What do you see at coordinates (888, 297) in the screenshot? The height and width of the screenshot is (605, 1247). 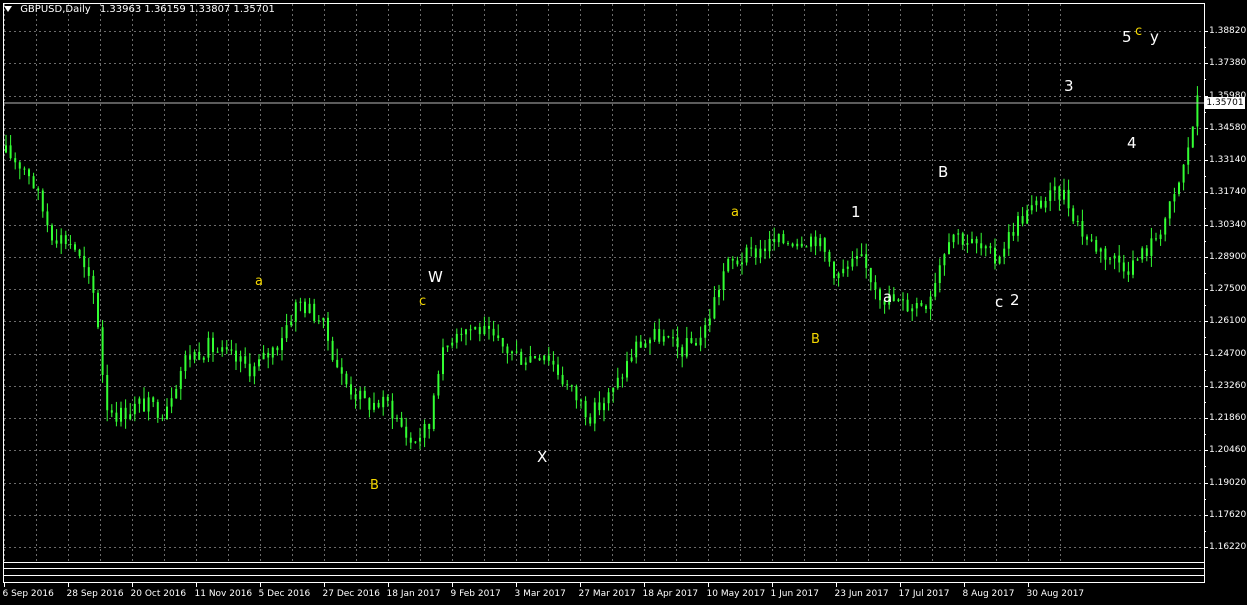 I see `wave-label-a-3: a` at bounding box center [888, 297].